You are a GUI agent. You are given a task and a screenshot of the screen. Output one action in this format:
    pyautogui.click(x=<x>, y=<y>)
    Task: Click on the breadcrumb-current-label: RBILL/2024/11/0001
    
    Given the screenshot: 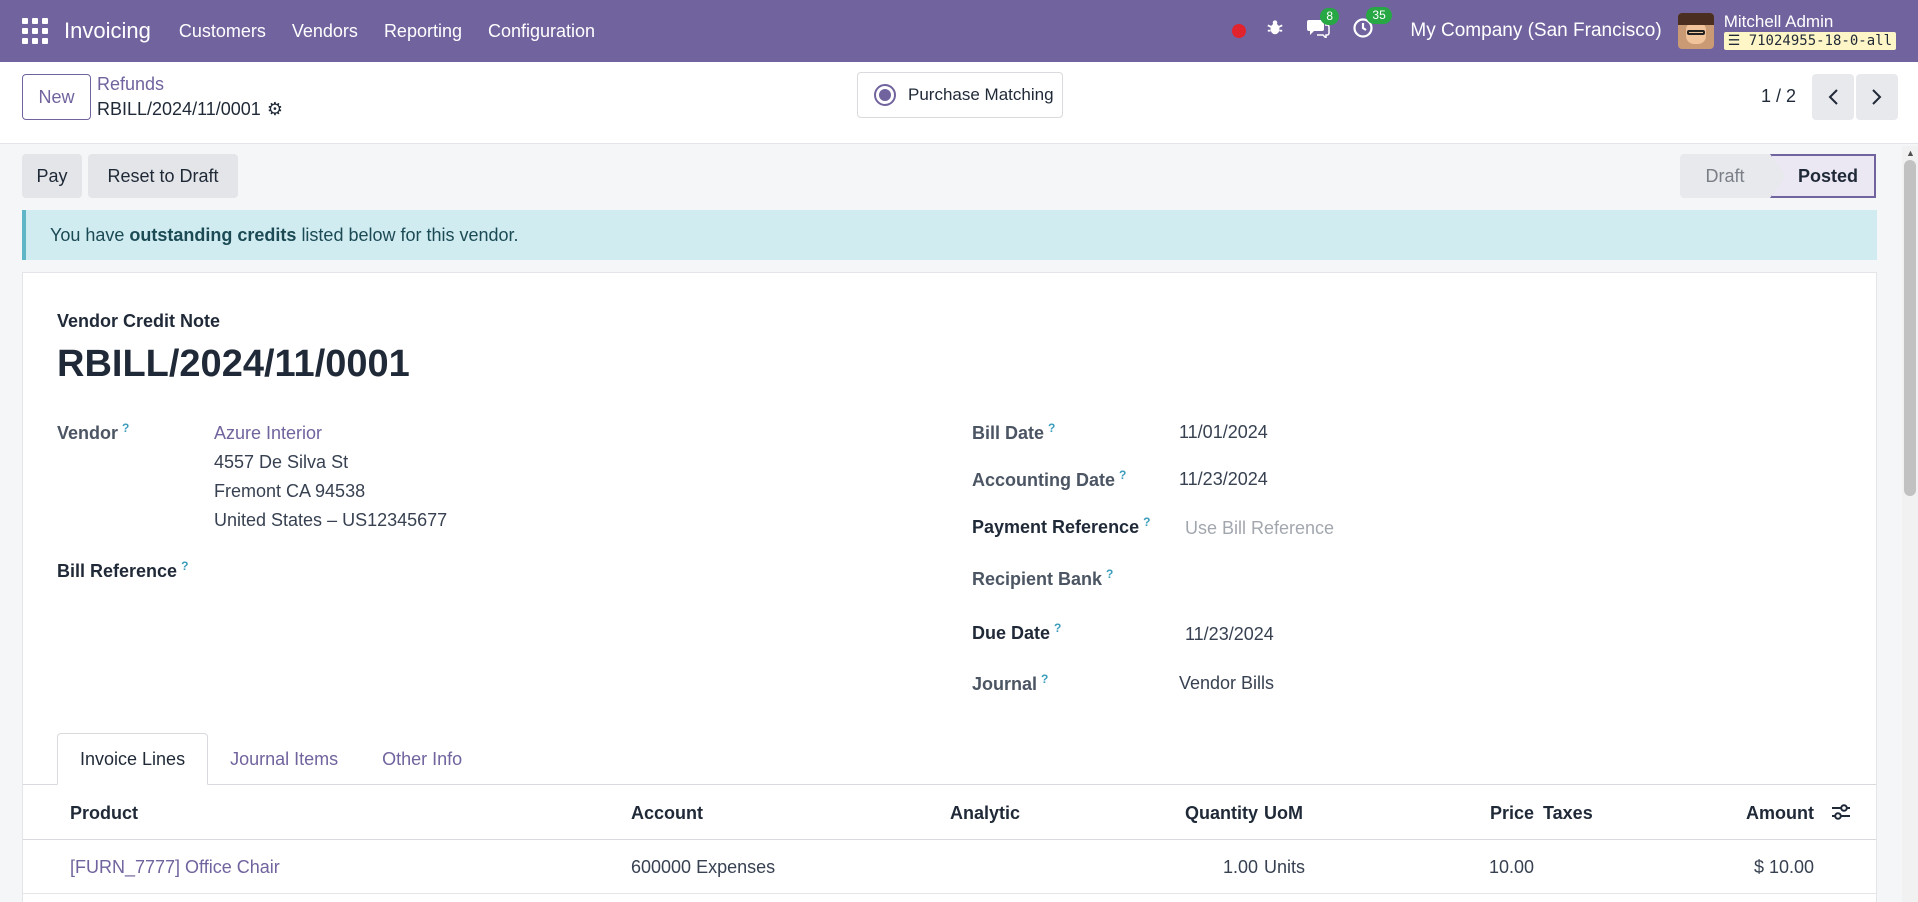 What is the action you would take?
    pyautogui.click(x=179, y=109)
    